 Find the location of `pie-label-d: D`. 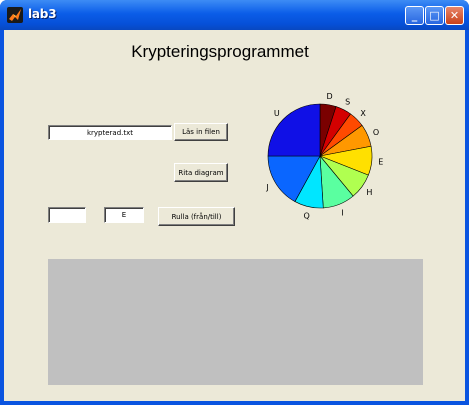

pie-label-d: D is located at coordinates (329, 96).